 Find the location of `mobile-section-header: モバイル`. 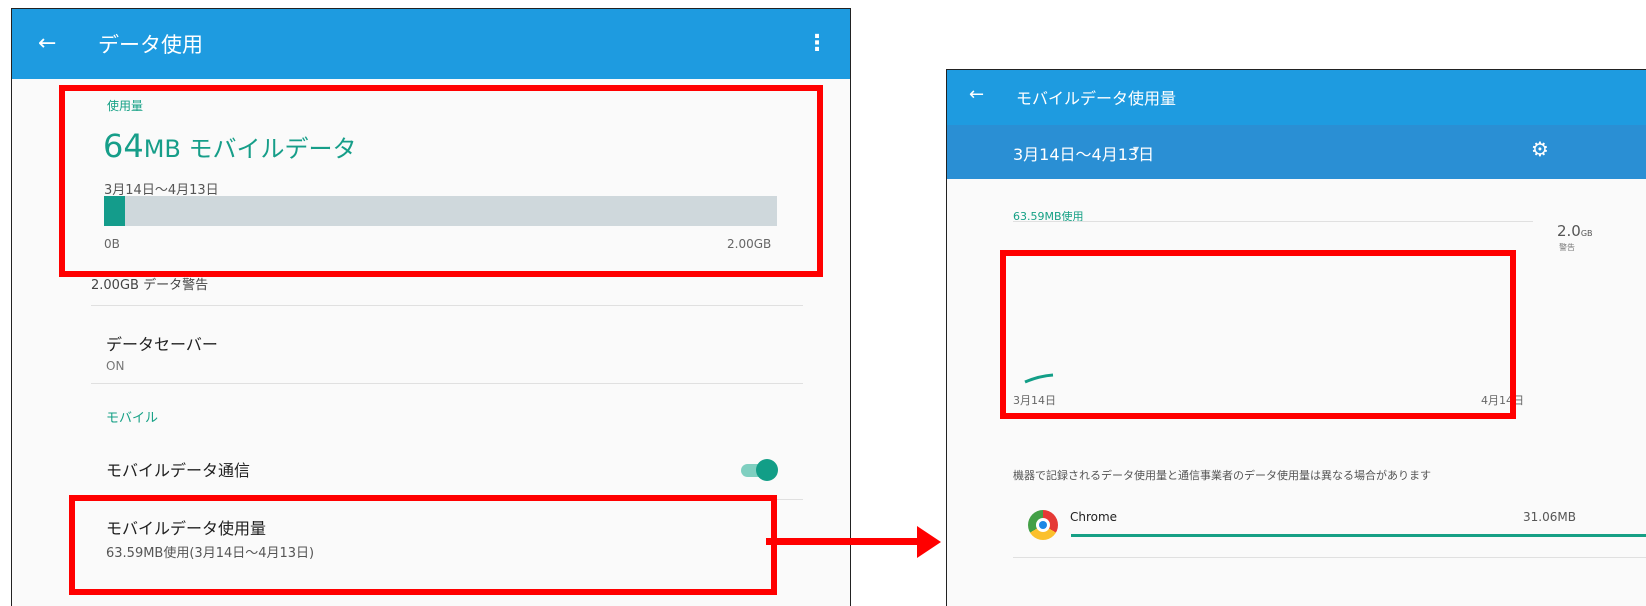

mobile-section-header: モバイル is located at coordinates (132, 418).